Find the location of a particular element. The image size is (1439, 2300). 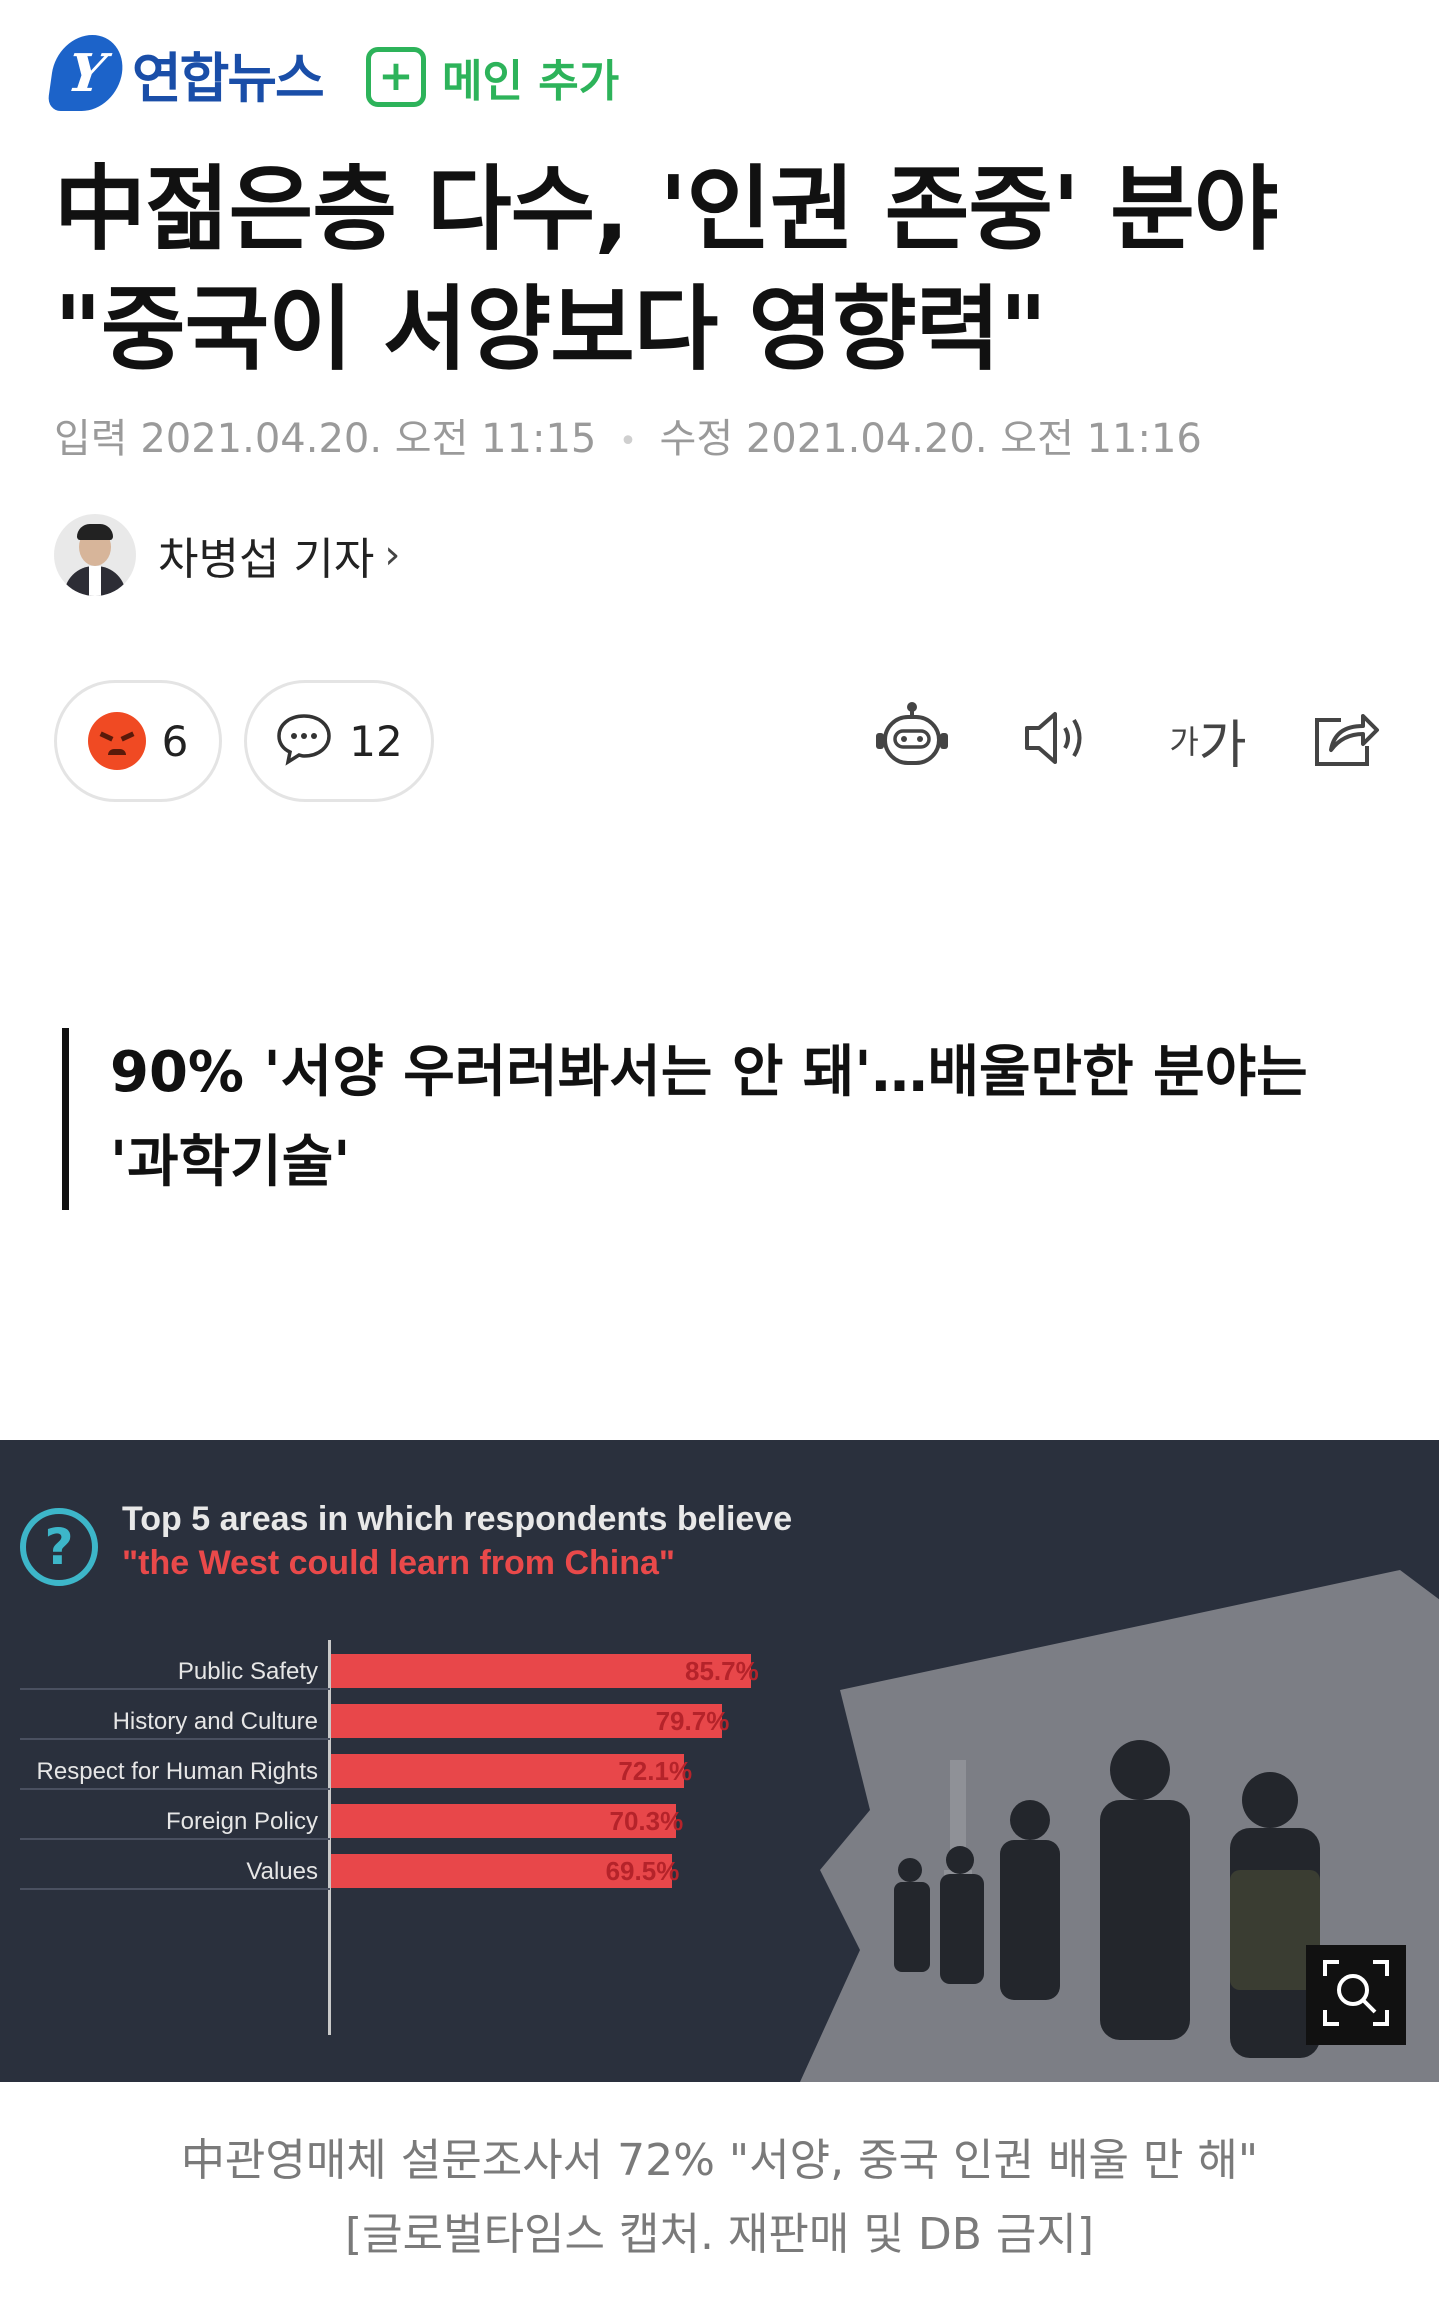

reaction-button: 6 is located at coordinates (138, 741).